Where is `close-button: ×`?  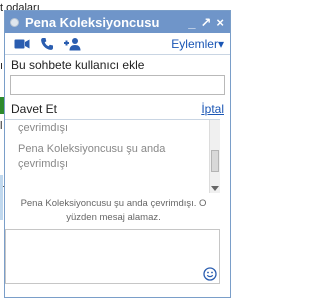
close-button: × is located at coordinates (220, 22).